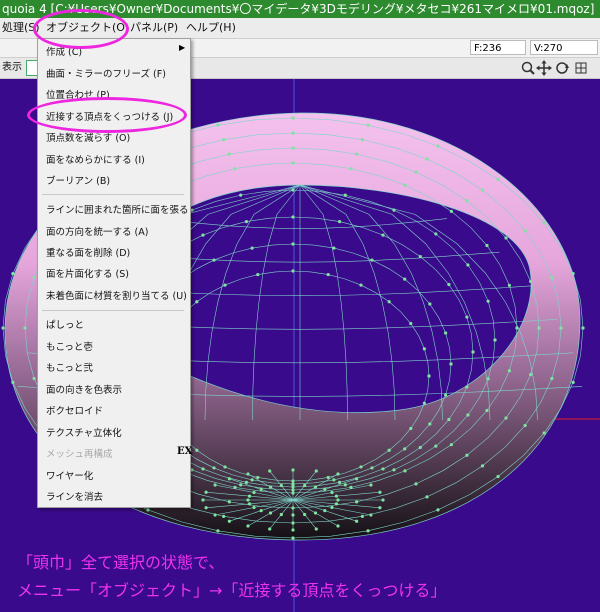 This screenshot has height=612, width=600. What do you see at coordinates (87, 273) in the screenshot?
I see `menu-item-single-side: 面を片面化する (S)` at bounding box center [87, 273].